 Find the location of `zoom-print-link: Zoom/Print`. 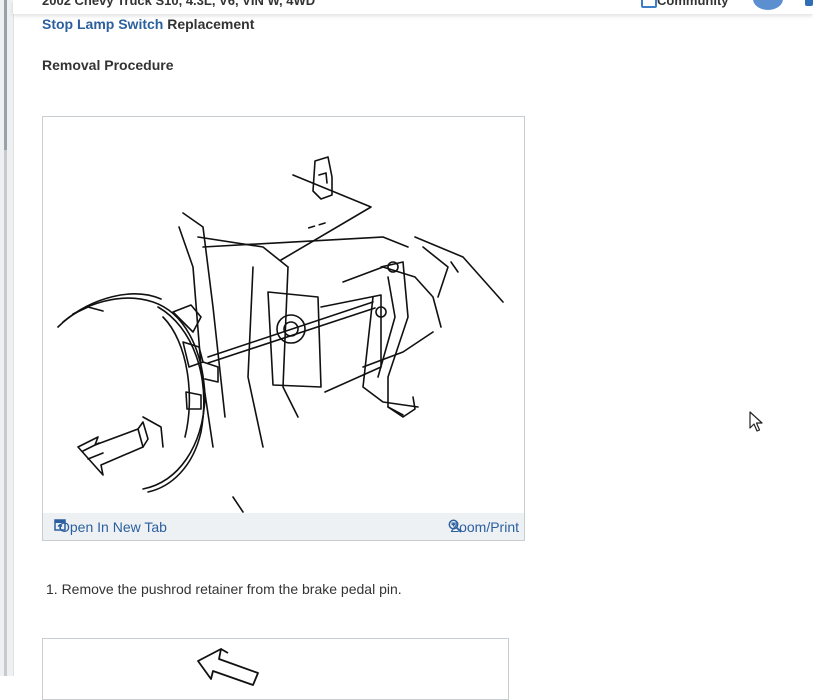

zoom-print-link: Zoom/Print is located at coordinates (483, 527).